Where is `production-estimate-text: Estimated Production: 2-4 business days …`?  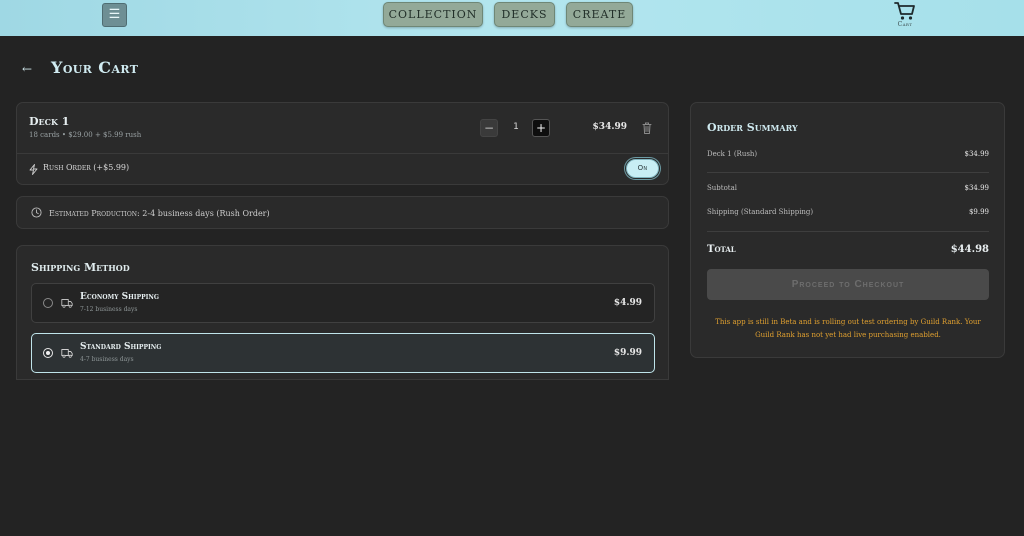 production-estimate-text: Estimated Production: 2-4 business days … is located at coordinates (159, 213).